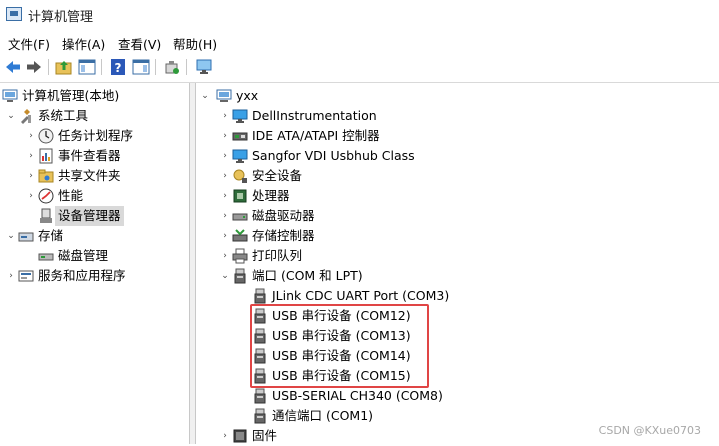 The height and width of the screenshot is (446, 719). I want to click on ide-controller-icon, so click(240, 136).